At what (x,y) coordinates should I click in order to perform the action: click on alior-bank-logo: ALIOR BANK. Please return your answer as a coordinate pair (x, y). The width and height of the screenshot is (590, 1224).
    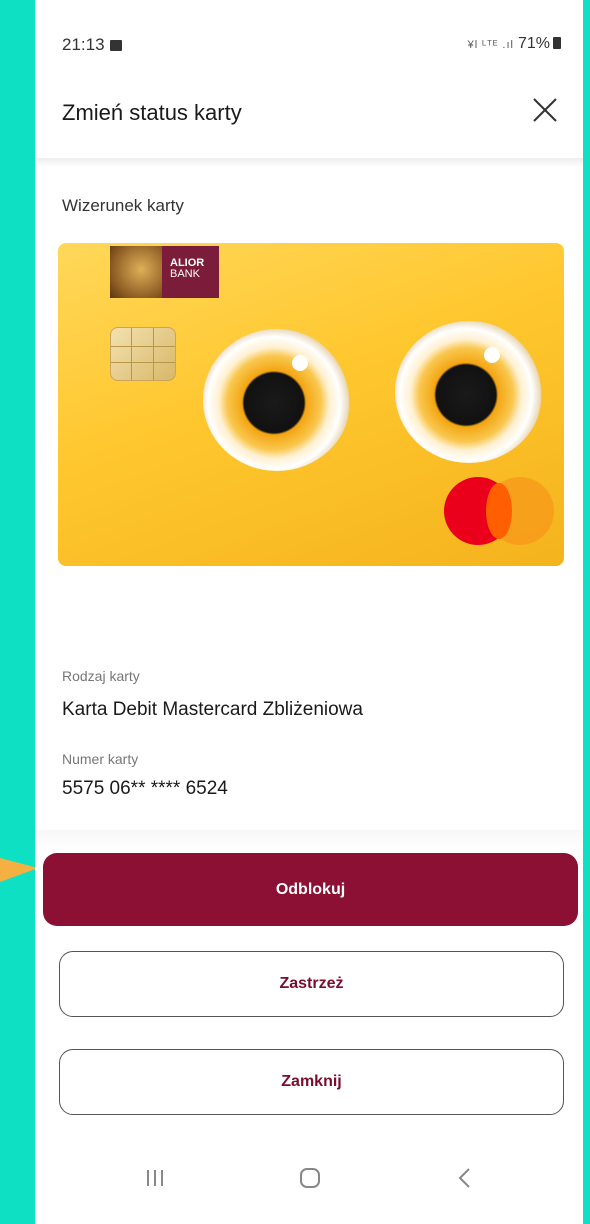
    Looking at the image, I should click on (164, 272).